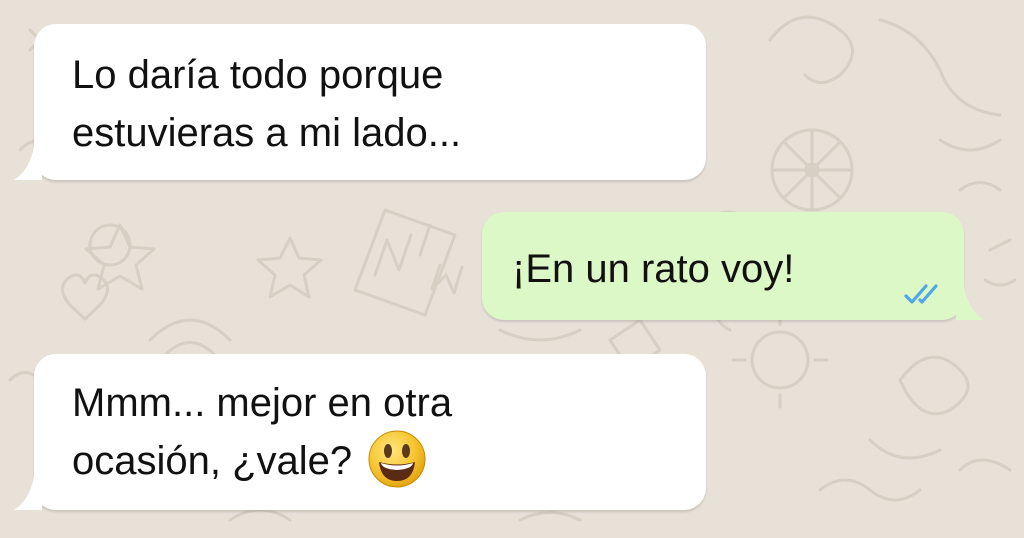 The width and height of the screenshot is (1024, 538). I want to click on message-text: ocasión, ¿vale?, so click(212, 461).